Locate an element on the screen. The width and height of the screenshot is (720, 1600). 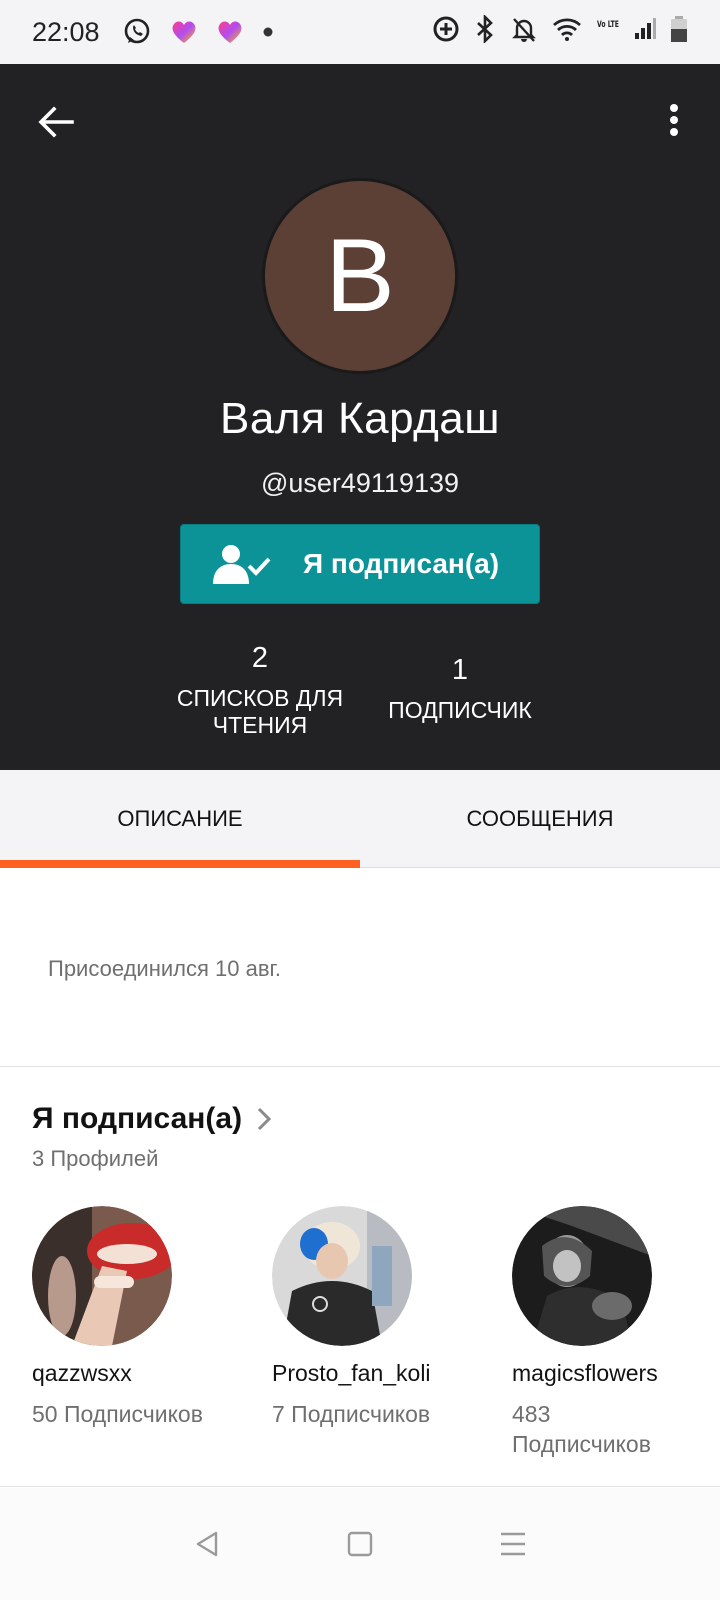
reading-lists-label: СПИСКОВ ДЛЯ ЧТЕНИЯ is located at coordinates (260, 711).